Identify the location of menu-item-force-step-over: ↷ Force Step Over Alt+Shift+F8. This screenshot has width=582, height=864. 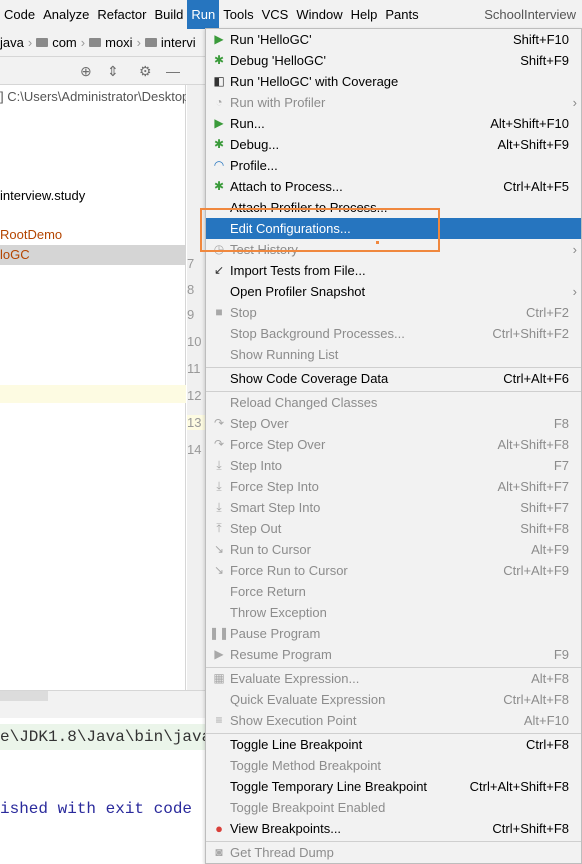
(393, 444).